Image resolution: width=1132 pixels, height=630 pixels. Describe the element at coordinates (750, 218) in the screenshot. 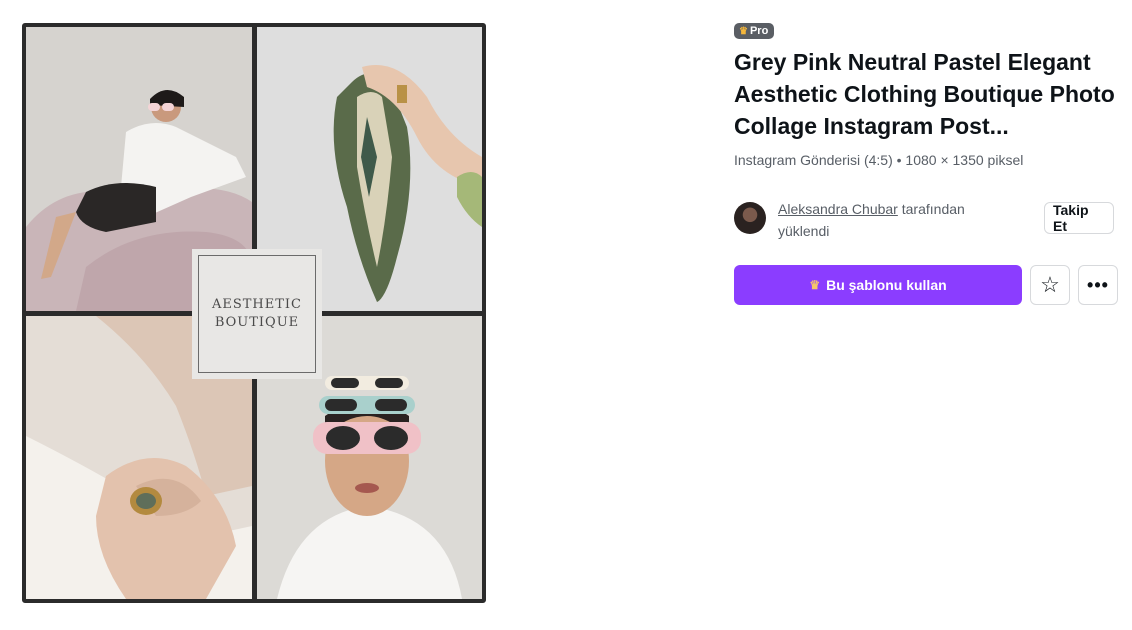

I see `avatar` at that location.